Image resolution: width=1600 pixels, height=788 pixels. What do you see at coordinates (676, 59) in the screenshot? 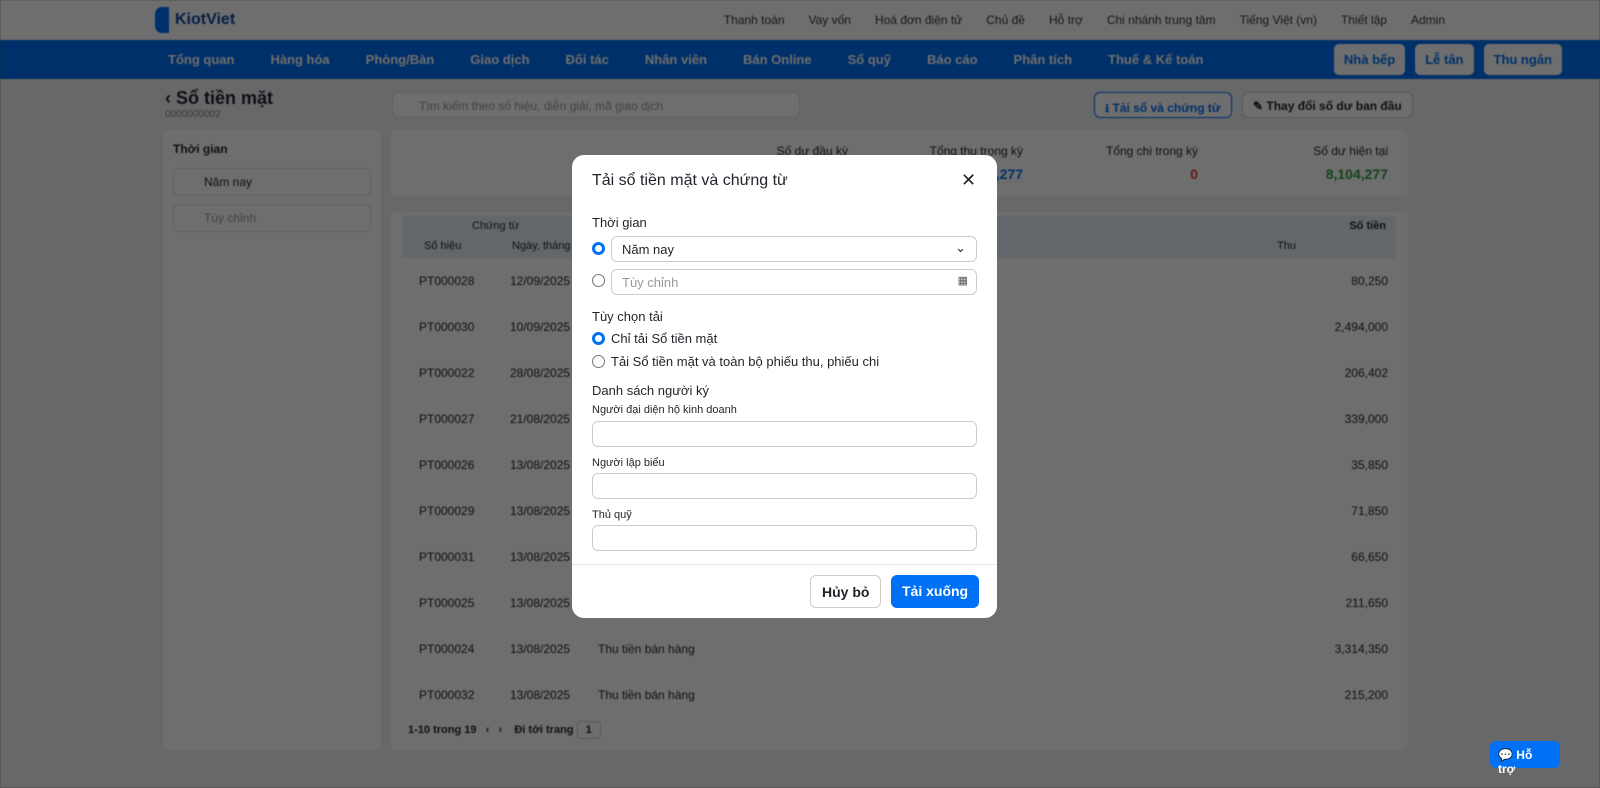
I see `nav-item: Nhân viên` at bounding box center [676, 59].